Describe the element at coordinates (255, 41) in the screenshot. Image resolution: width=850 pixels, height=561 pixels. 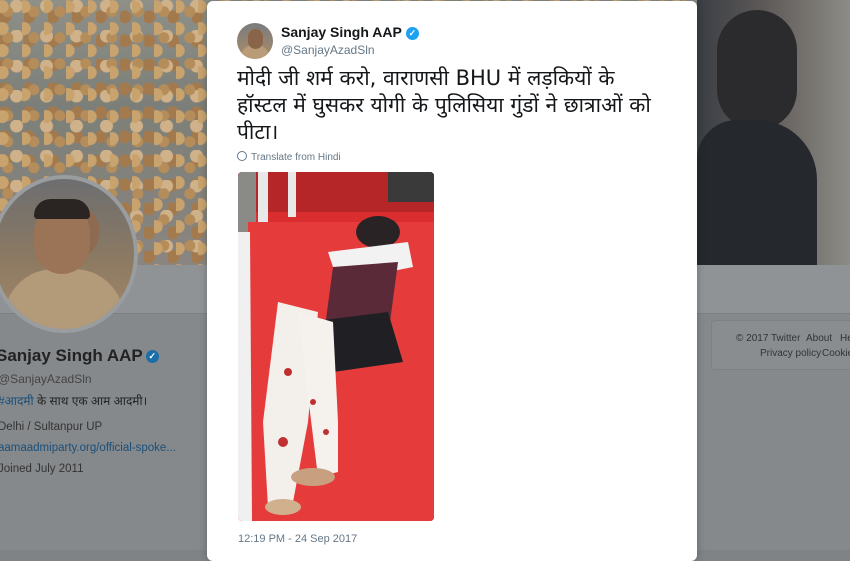
I see `tweet-author-avatar` at that location.